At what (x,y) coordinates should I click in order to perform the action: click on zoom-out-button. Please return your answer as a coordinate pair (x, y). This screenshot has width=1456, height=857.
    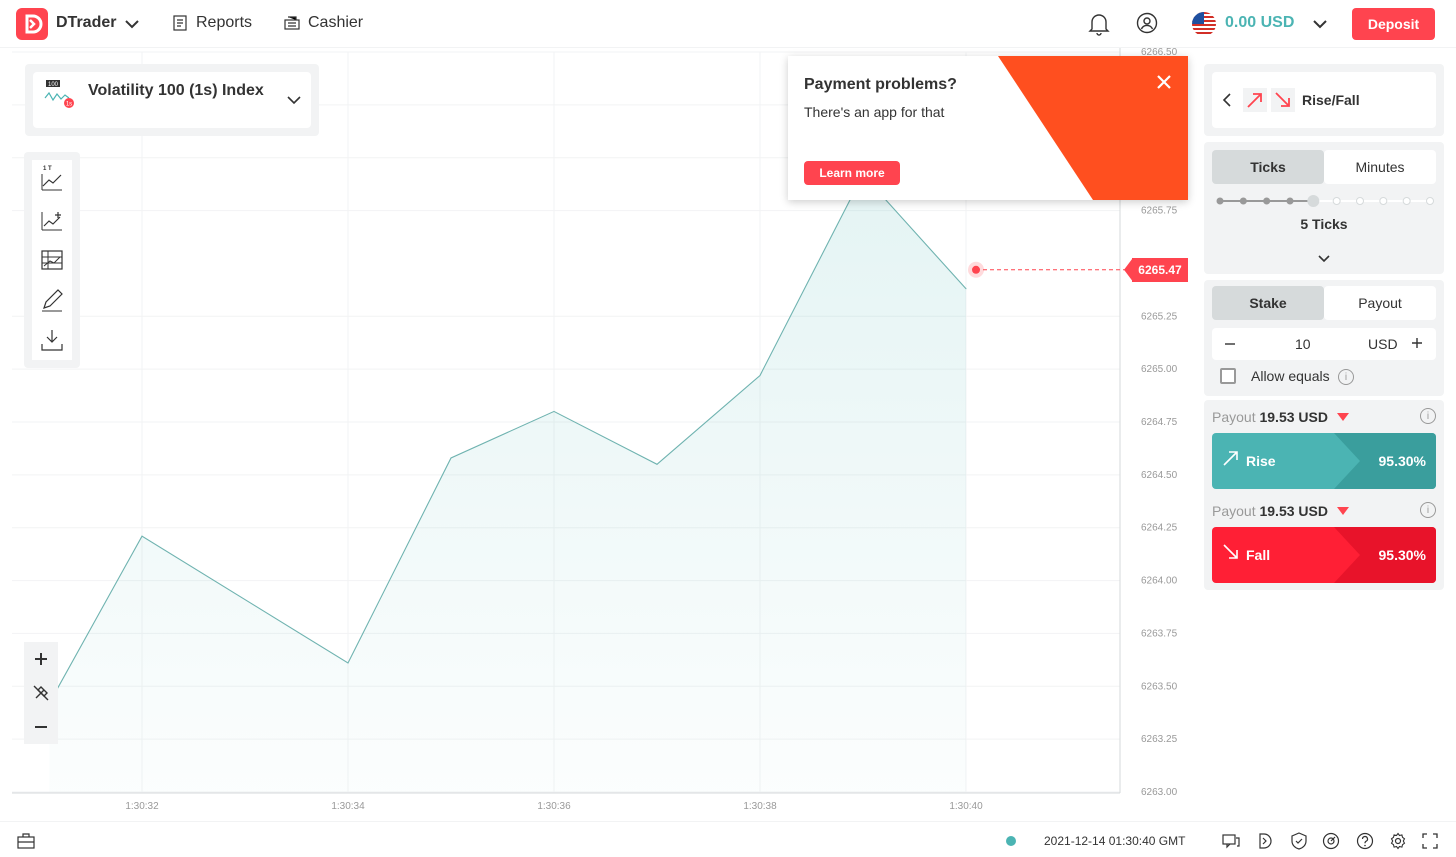
    Looking at the image, I should click on (41, 727).